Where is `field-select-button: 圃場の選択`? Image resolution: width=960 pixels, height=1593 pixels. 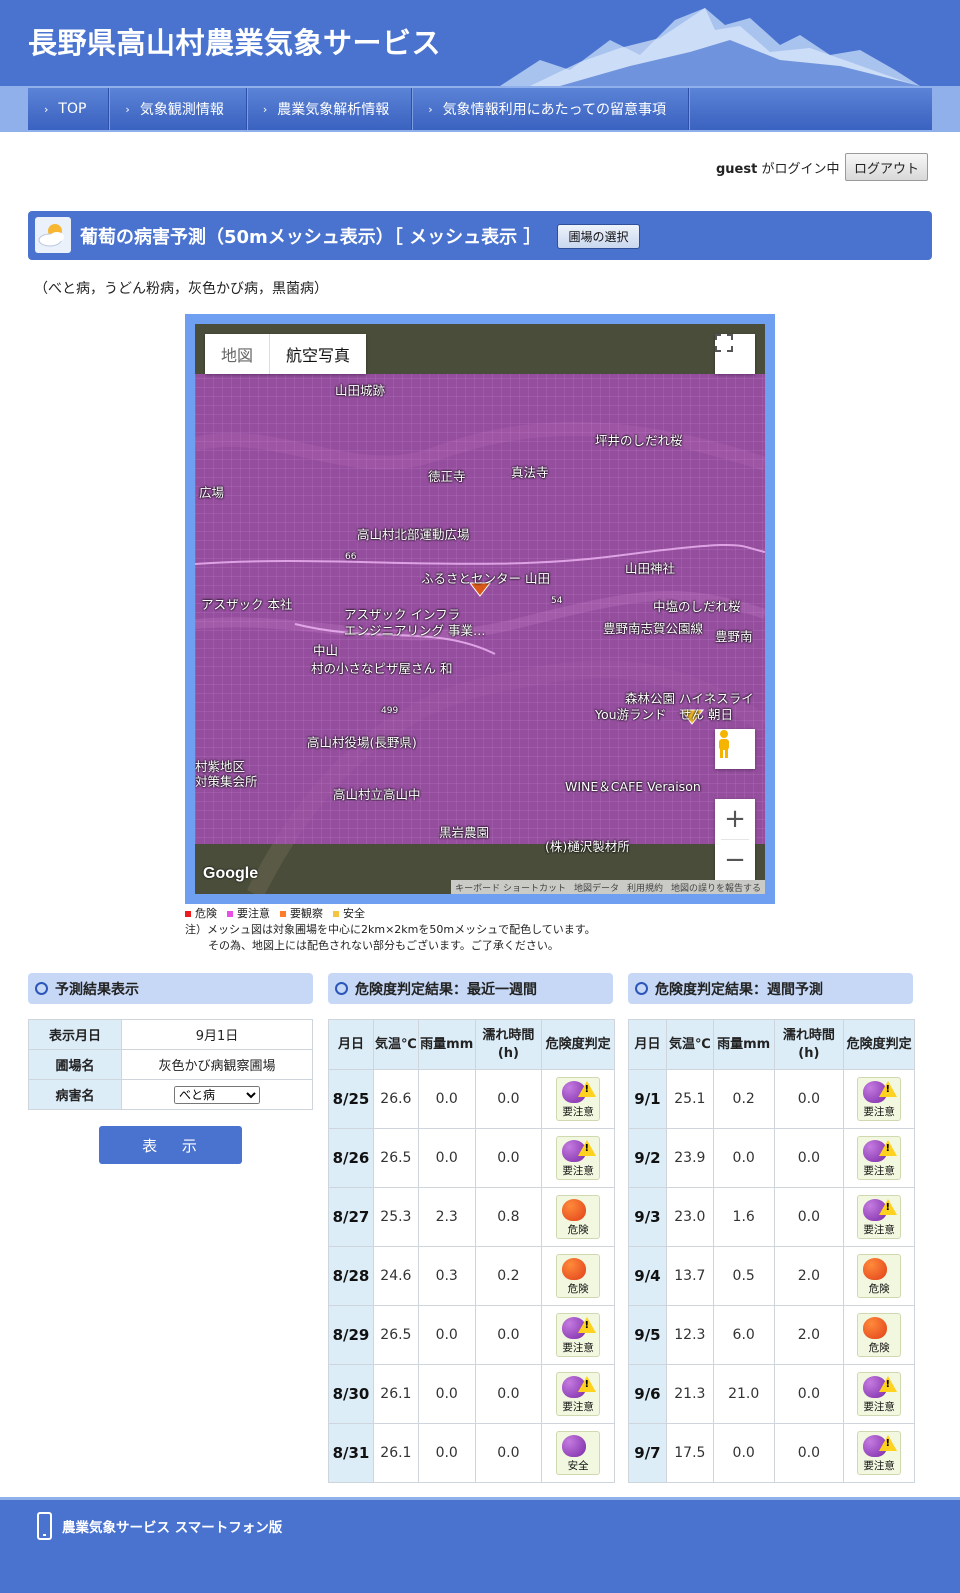 field-select-button: 圃場の選択 is located at coordinates (598, 236).